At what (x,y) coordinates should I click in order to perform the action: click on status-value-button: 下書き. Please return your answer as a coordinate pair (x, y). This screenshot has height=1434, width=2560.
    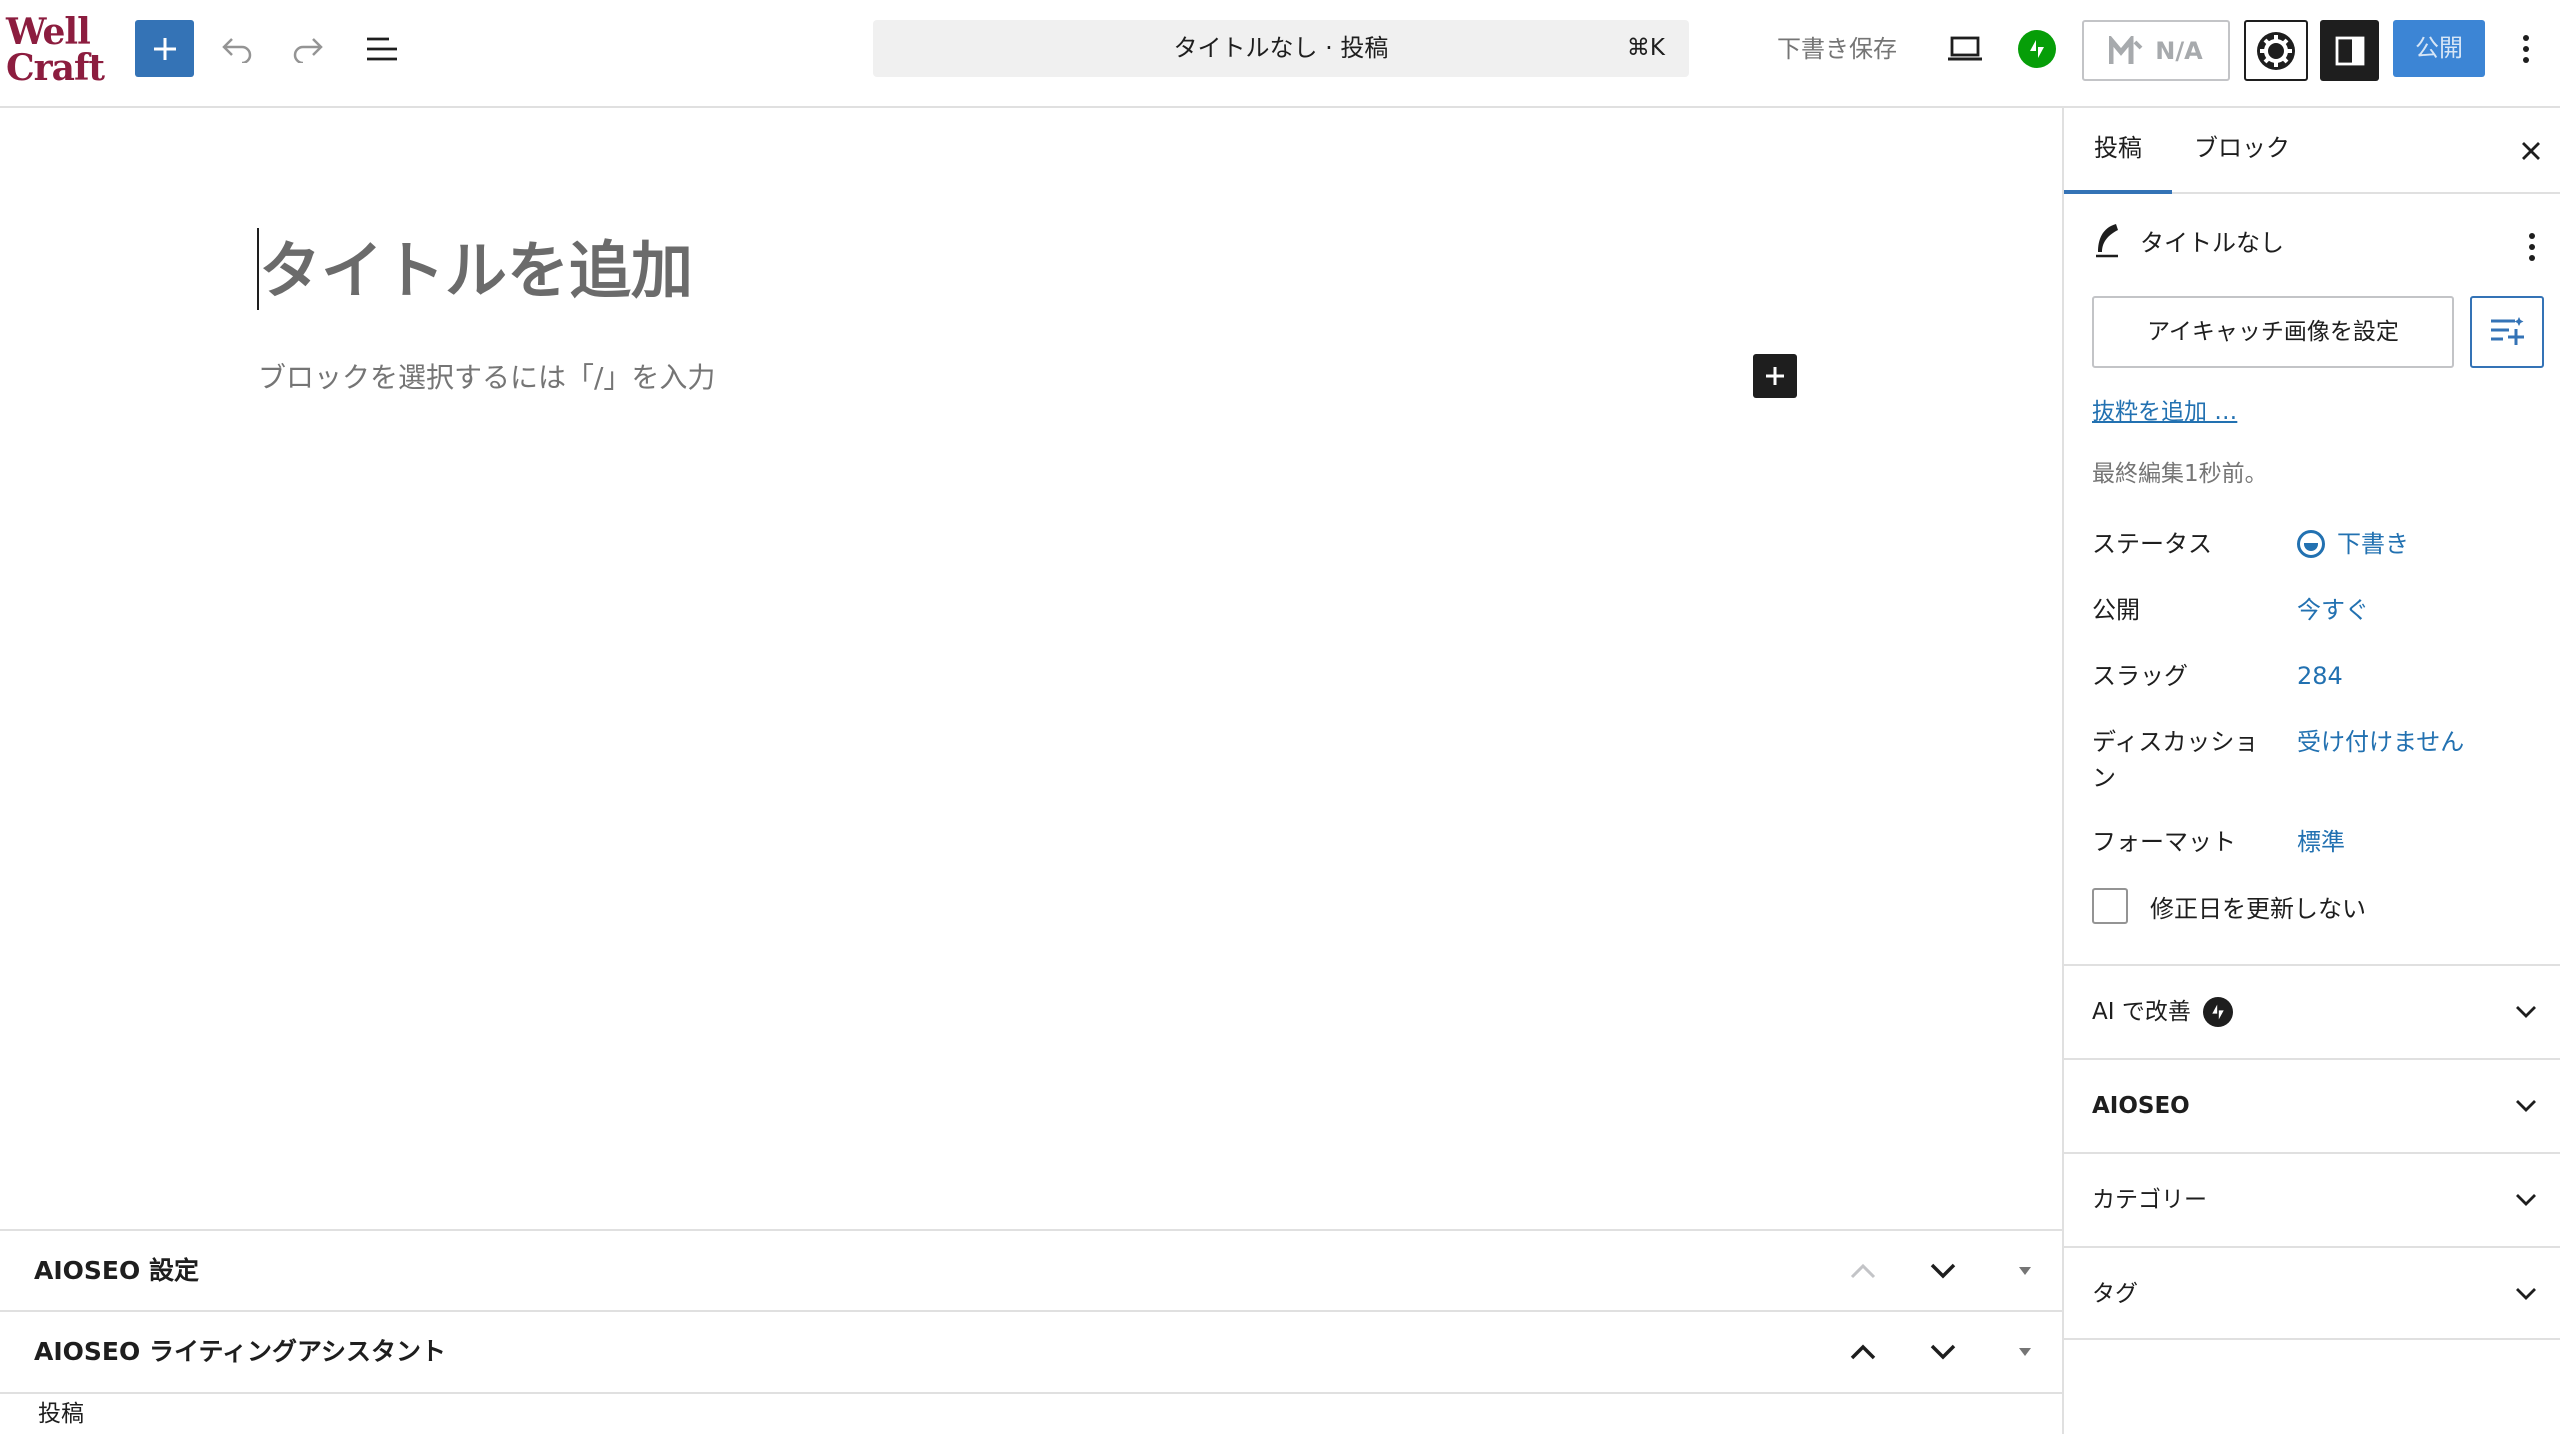
    Looking at the image, I should click on (2353, 544).